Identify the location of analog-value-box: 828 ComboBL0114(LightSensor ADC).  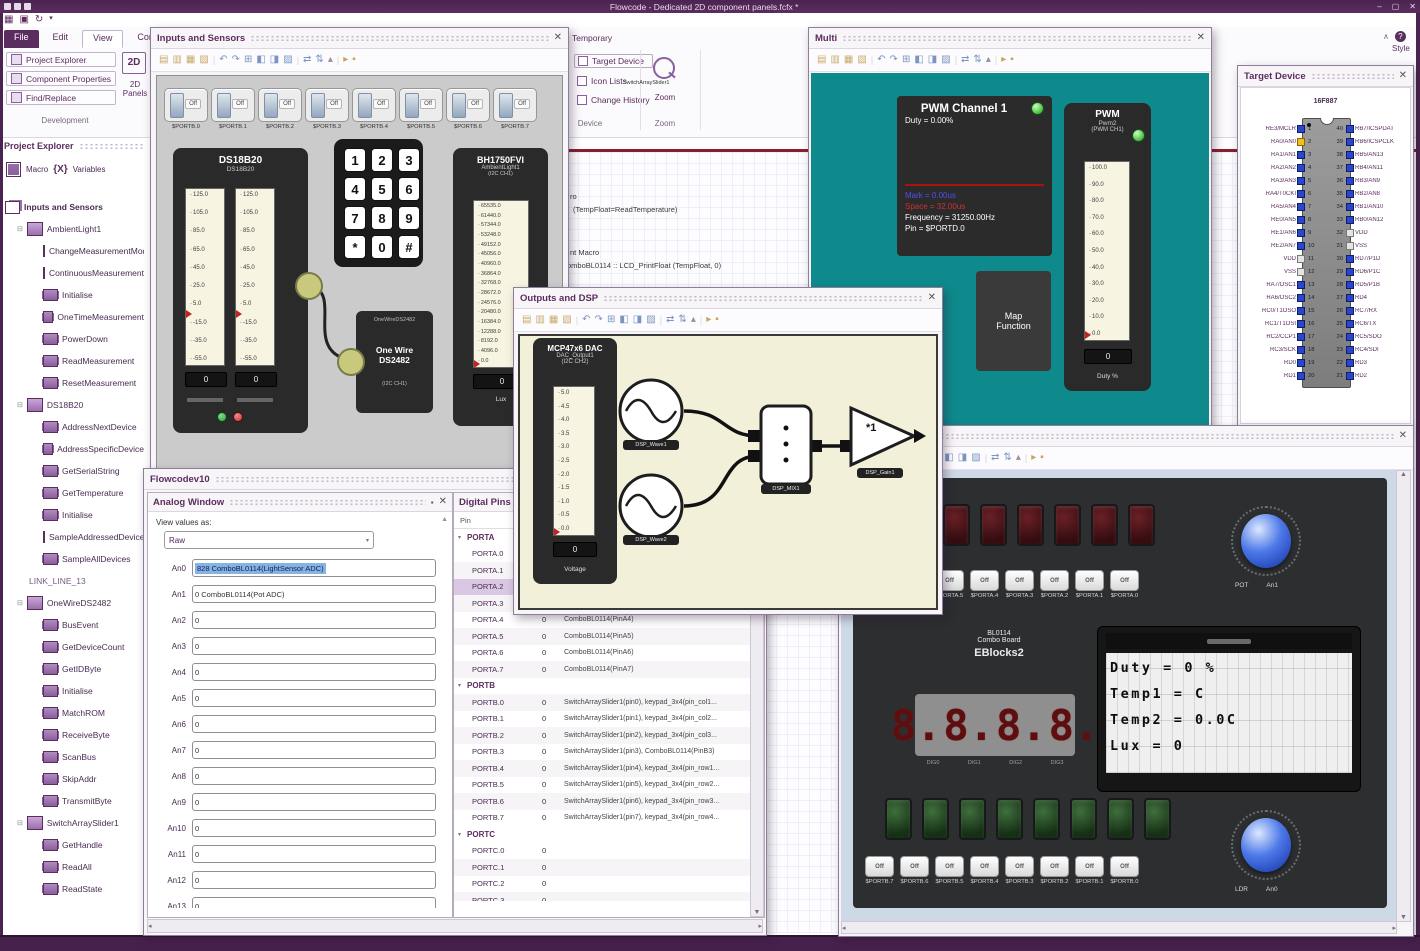
(314, 568).